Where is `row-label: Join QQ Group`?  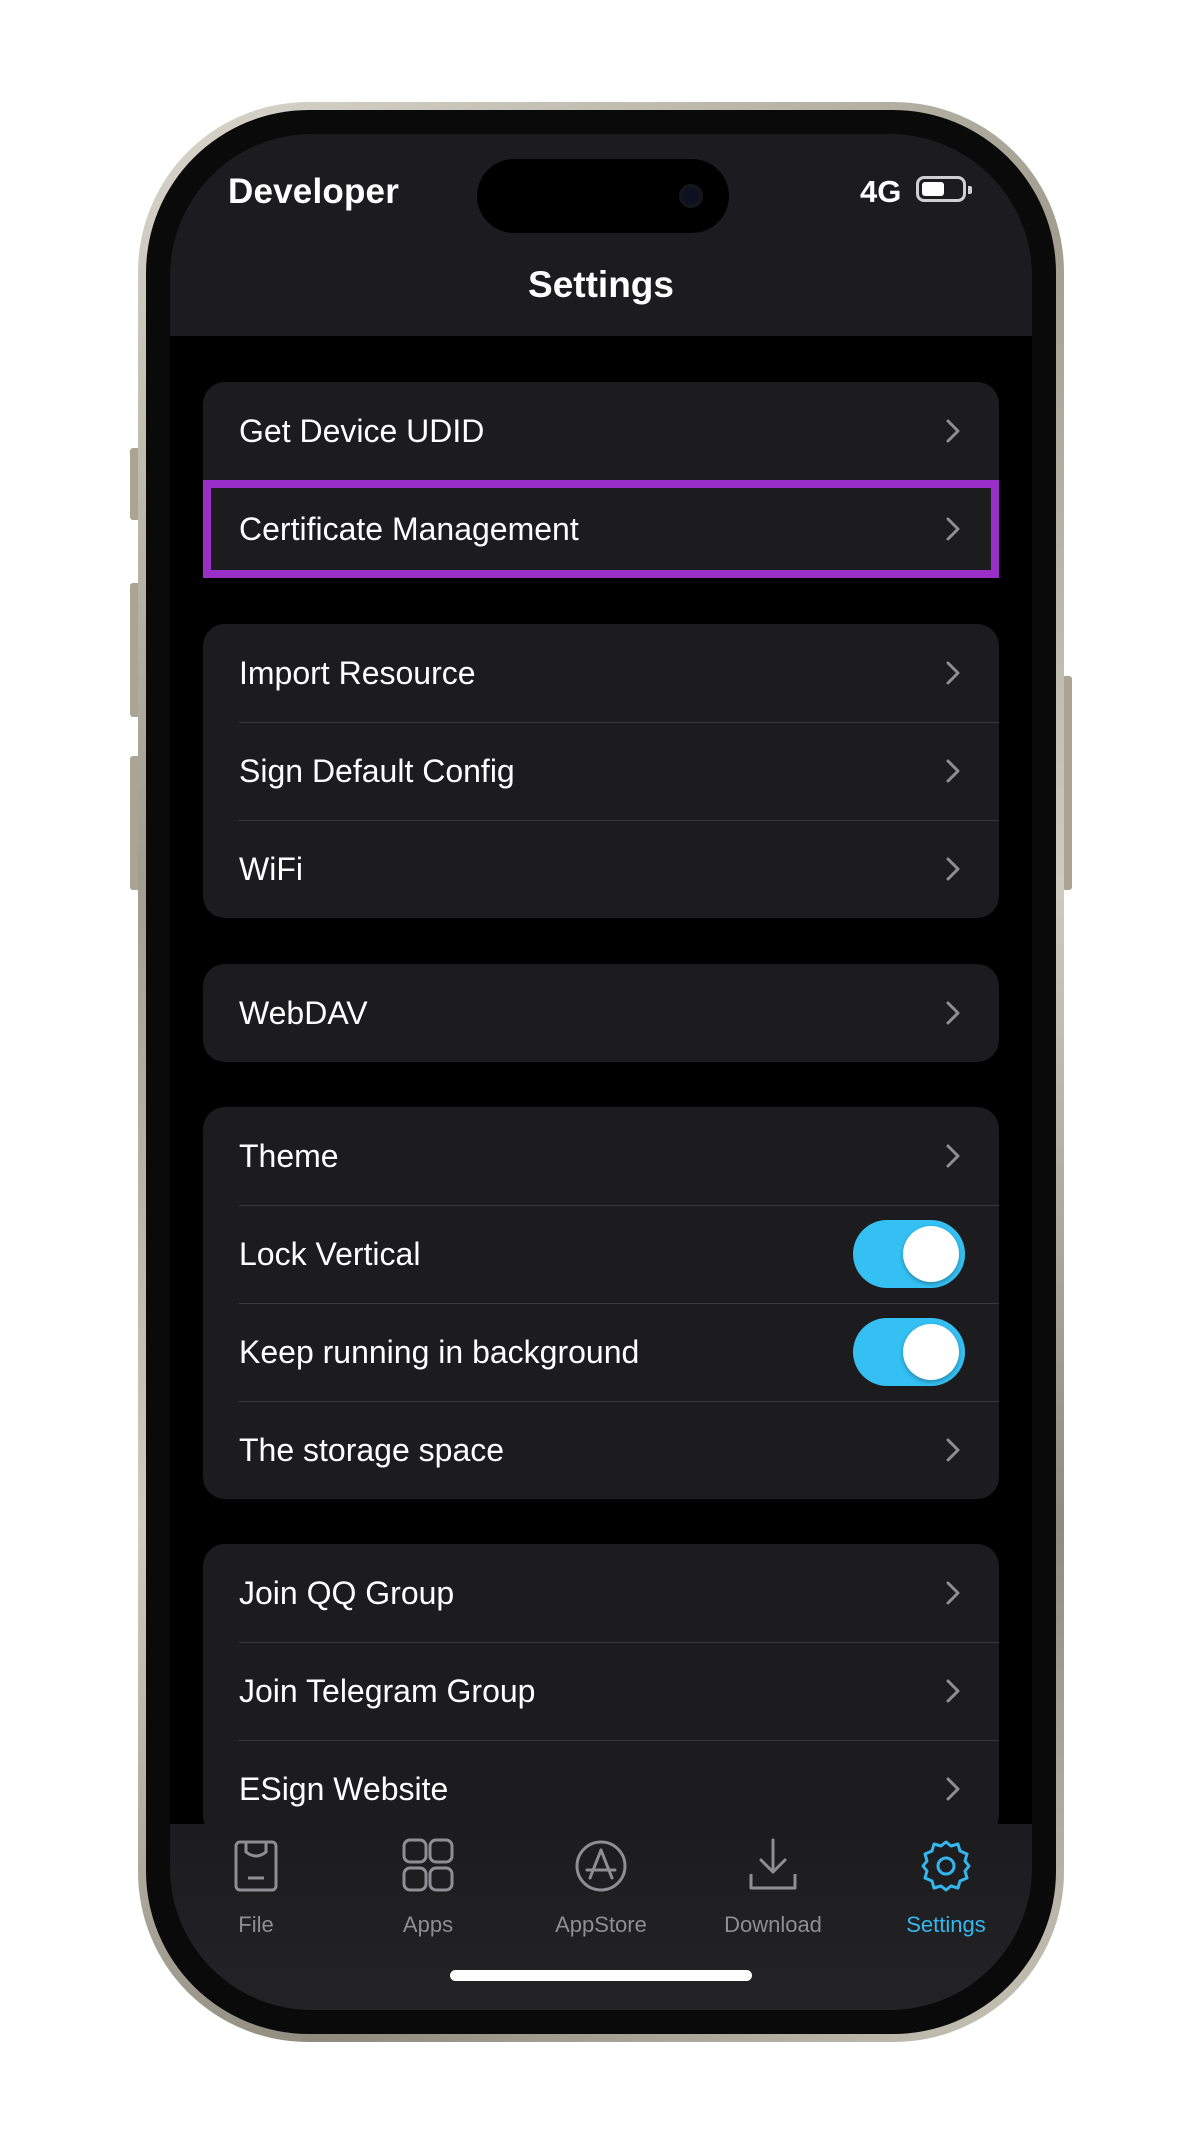 row-label: Join QQ Group is located at coordinates (347, 1593).